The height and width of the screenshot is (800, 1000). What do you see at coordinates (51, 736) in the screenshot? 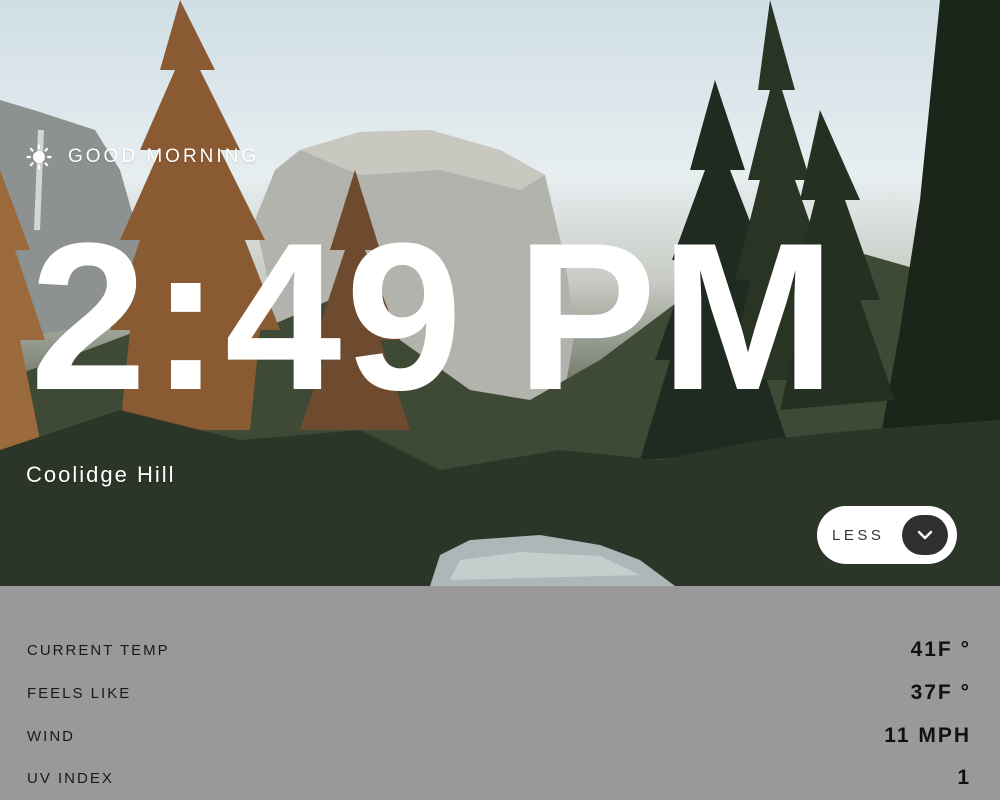
I see `detail-label: WIND` at bounding box center [51, 736].